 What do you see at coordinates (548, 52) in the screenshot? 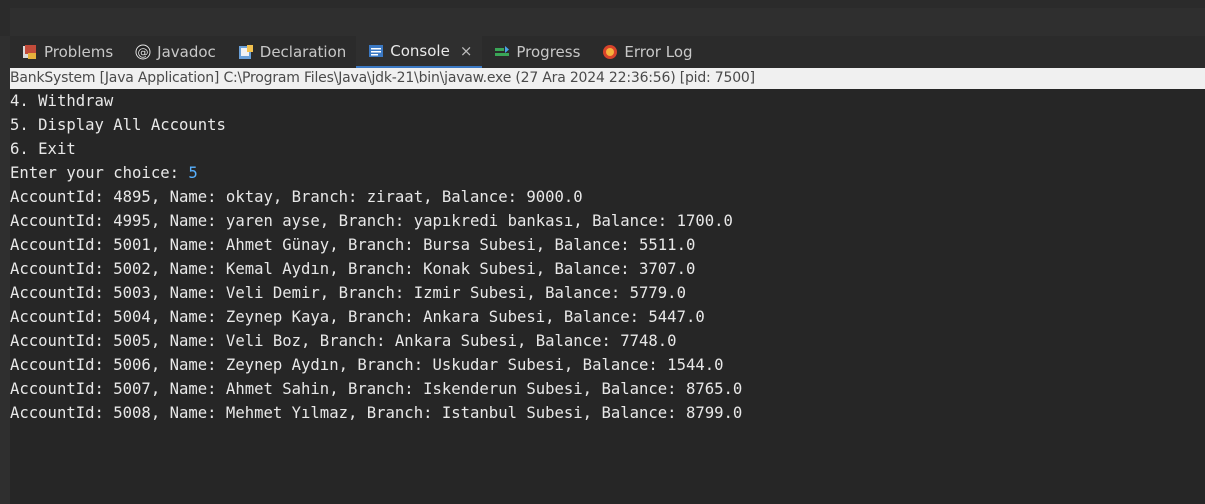
I see `tab-label: Progress` at bounding box center [548, 52].